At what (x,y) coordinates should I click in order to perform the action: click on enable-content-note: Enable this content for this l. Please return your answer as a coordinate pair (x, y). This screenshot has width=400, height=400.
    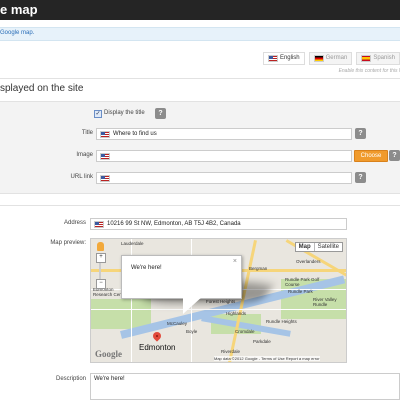
    Looking at the image, I should click on (369, 71).